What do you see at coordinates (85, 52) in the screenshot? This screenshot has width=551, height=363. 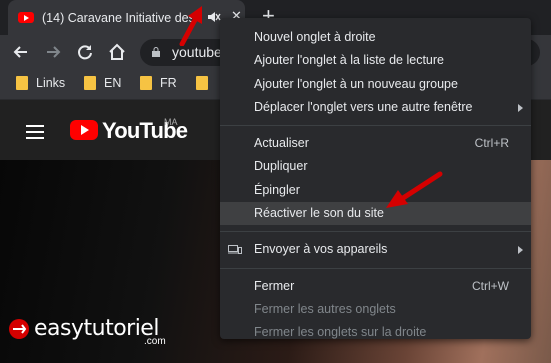 I see `reload-icon` at bounding box center [85, 52].